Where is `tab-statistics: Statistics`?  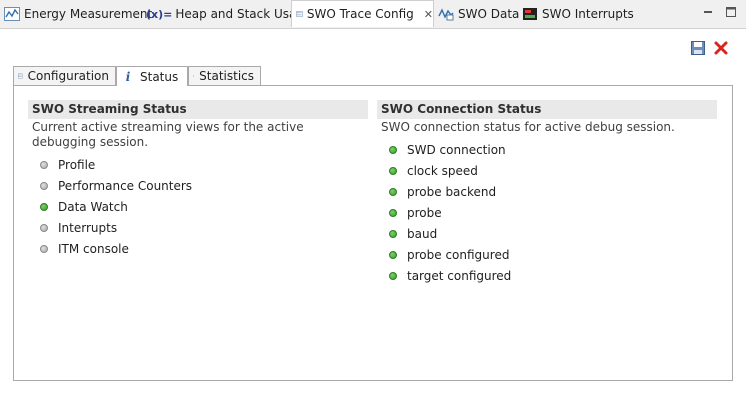 tab-statistics: Statistics is located at coordinates (224, 75).